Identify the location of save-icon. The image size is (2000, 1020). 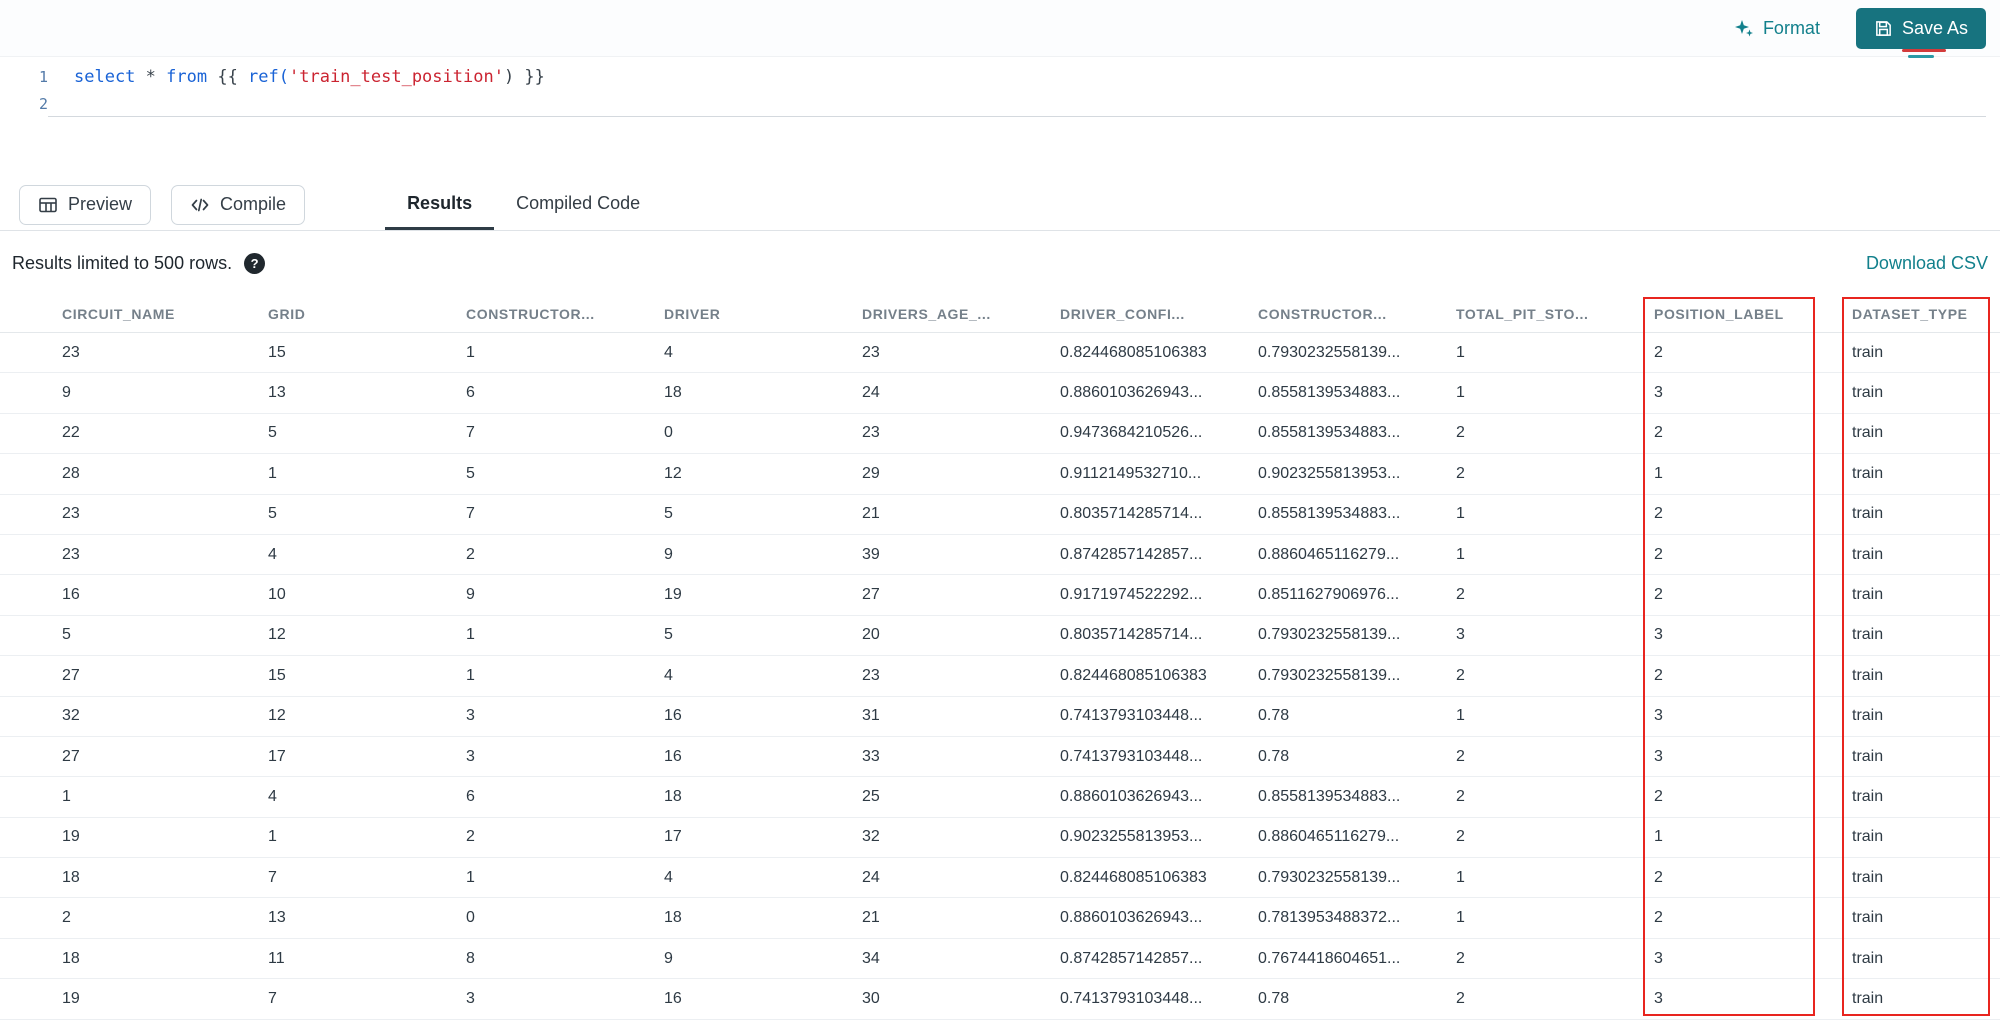
(1883, 28).